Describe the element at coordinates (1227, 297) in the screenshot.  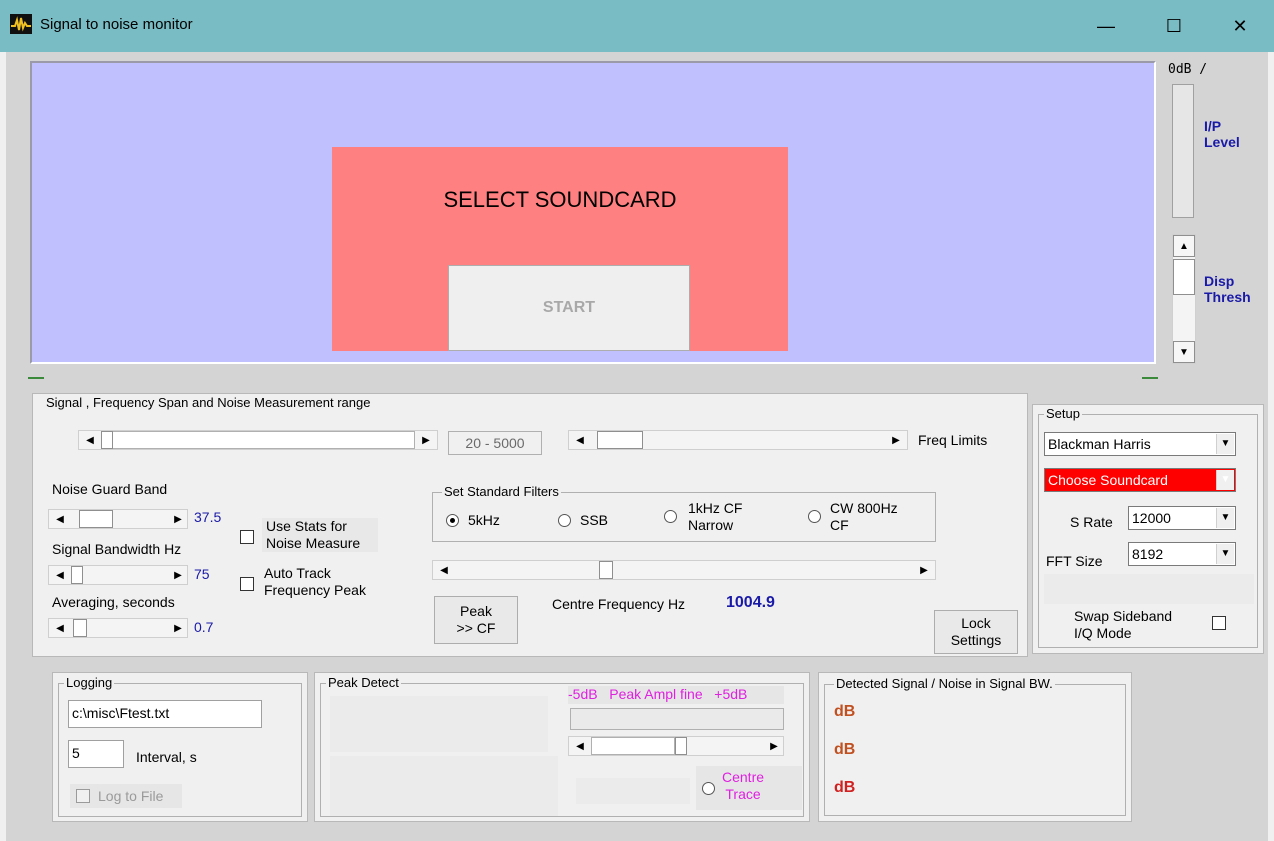
I see `disp-thresh-line2: Thresh` at that location.